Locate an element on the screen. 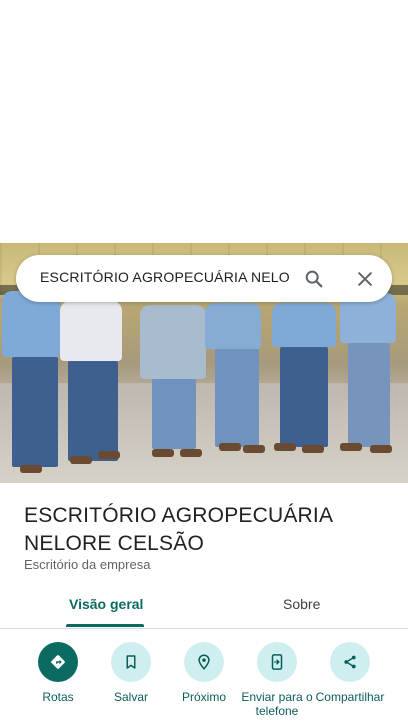 The width and height of the screenshot is (408, 726). save-label: Salvar is located at coordinates (130, 697).